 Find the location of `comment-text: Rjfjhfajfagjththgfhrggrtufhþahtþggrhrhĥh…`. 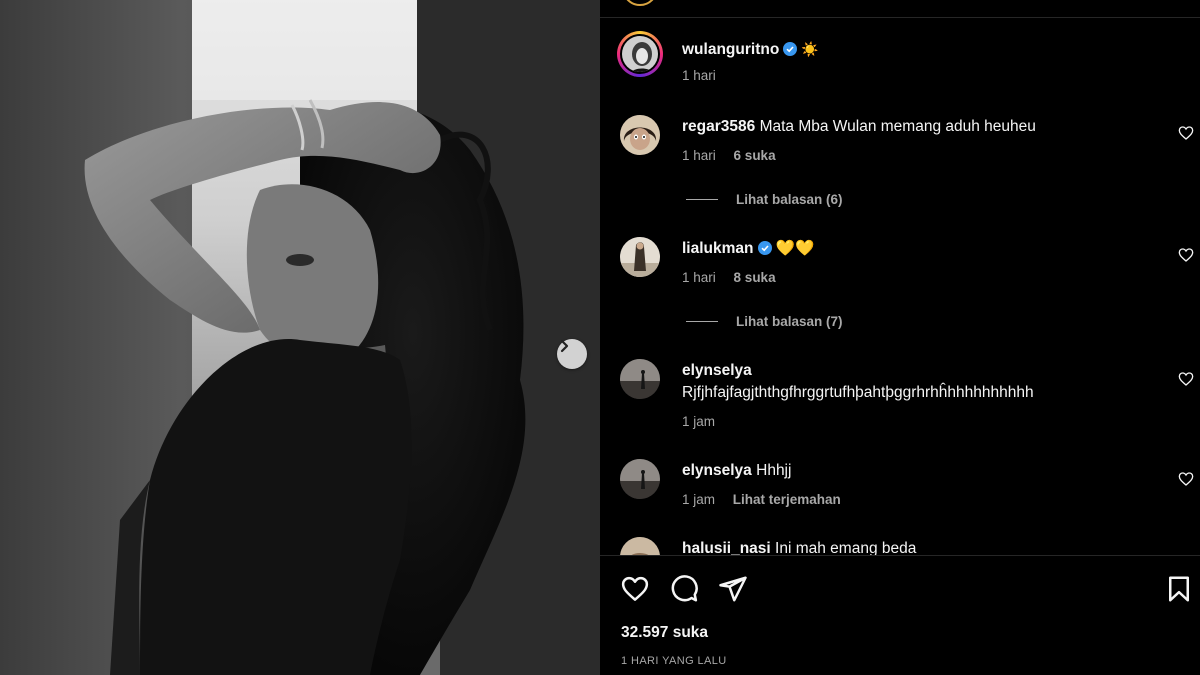

comment-text: Rjfjhfajfagjththgfhrggrtufhþahtþggrhrhĥh… is located at coordinates (858, 392).